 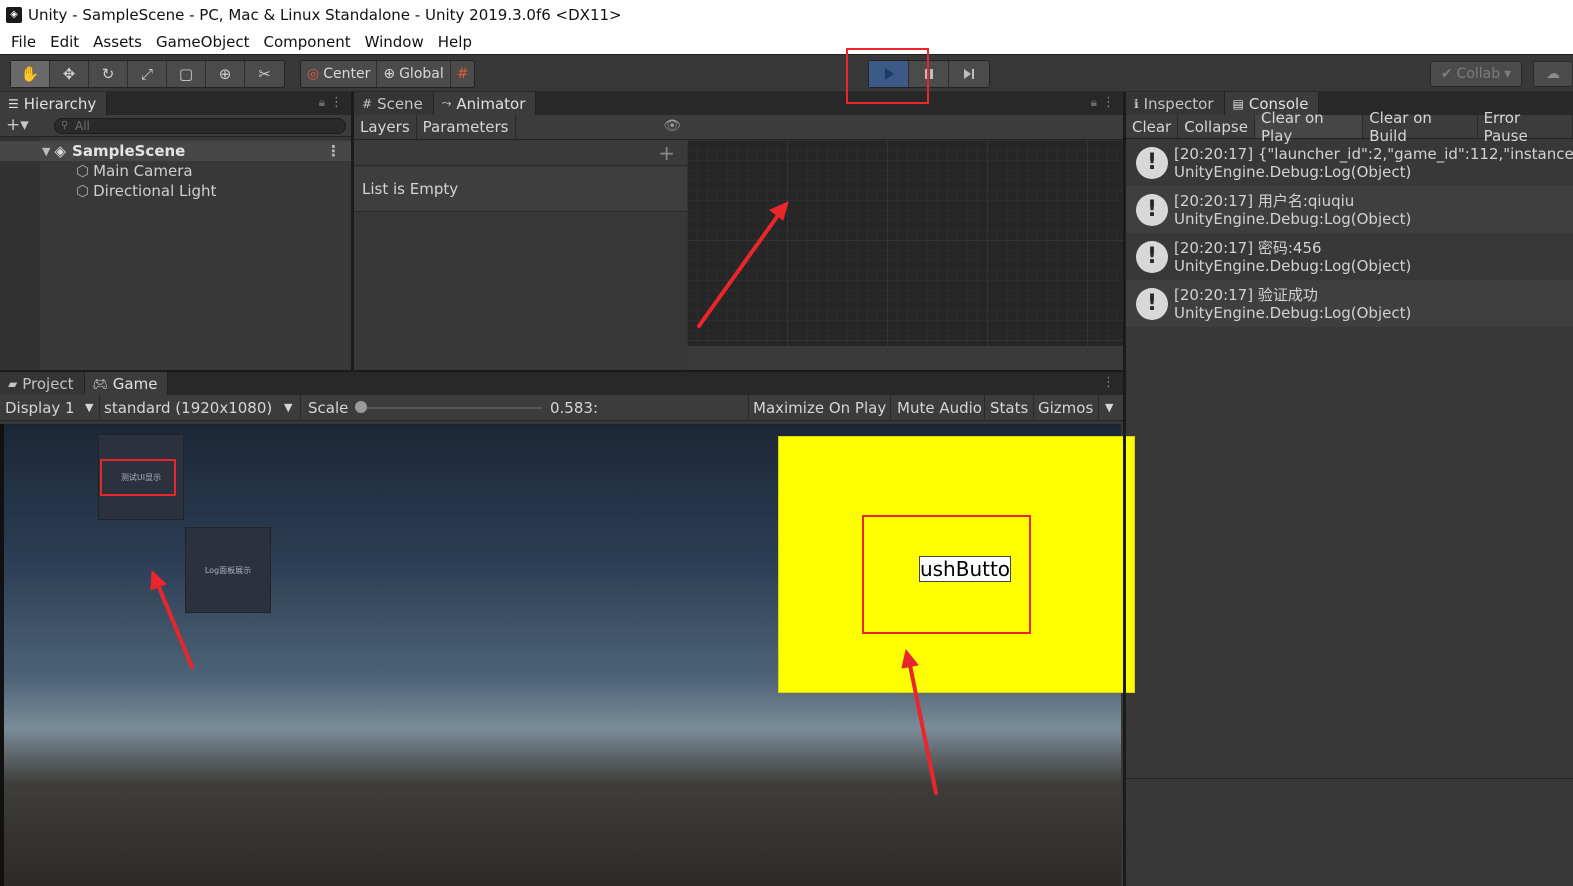 I want to click on menu-assets: Assets, so click(x=117, y=42).